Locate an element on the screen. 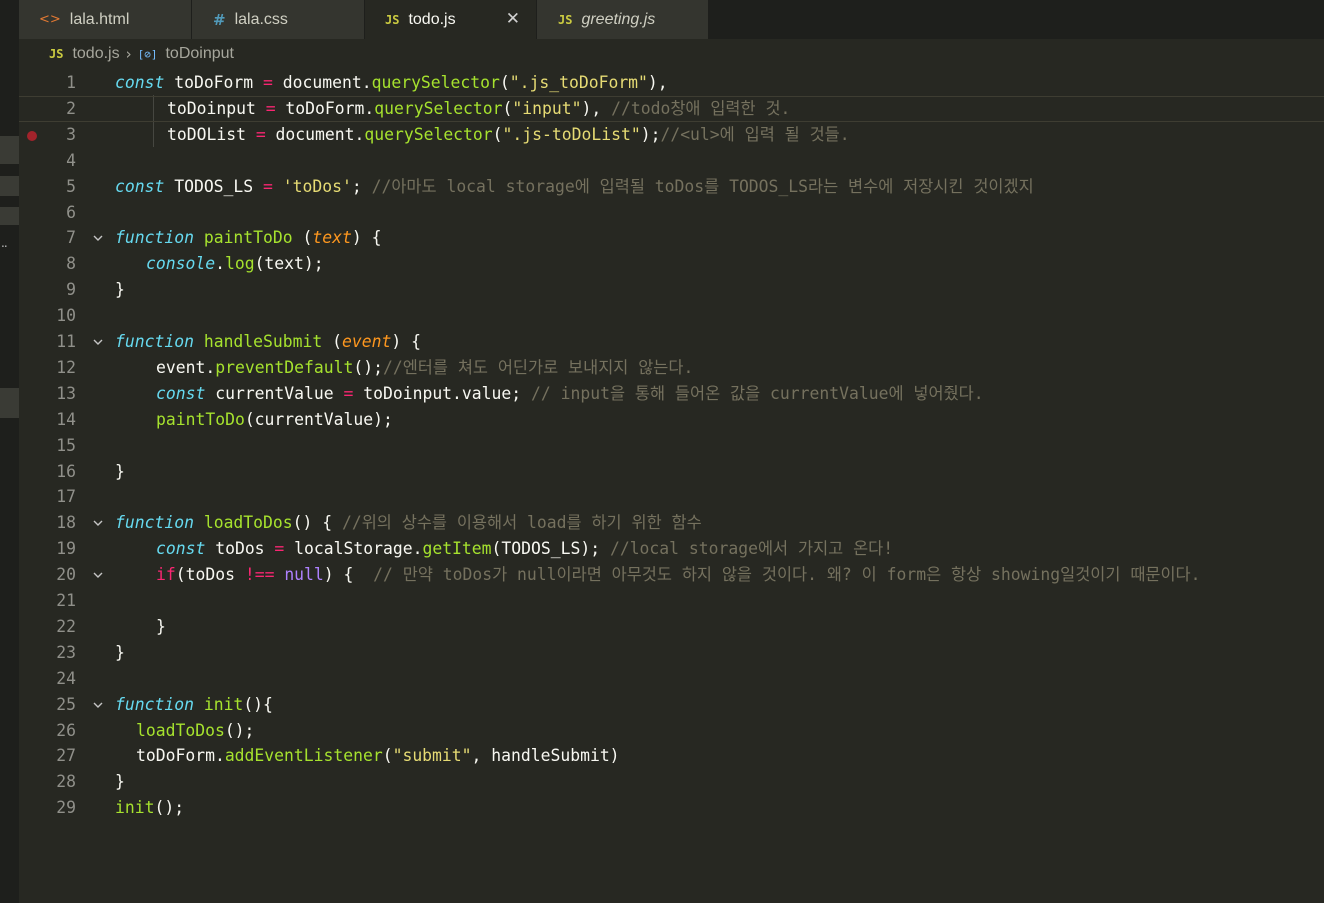 This screenshot has height=903, width=1324. line-number: 1 is located at coordinates (47, 83).